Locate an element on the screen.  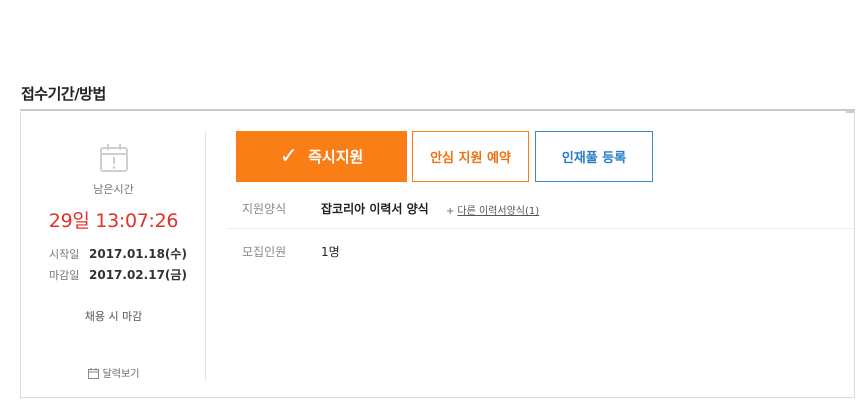
start-date-value: 2017.01.18(수) is located at coordinates (138, 254).